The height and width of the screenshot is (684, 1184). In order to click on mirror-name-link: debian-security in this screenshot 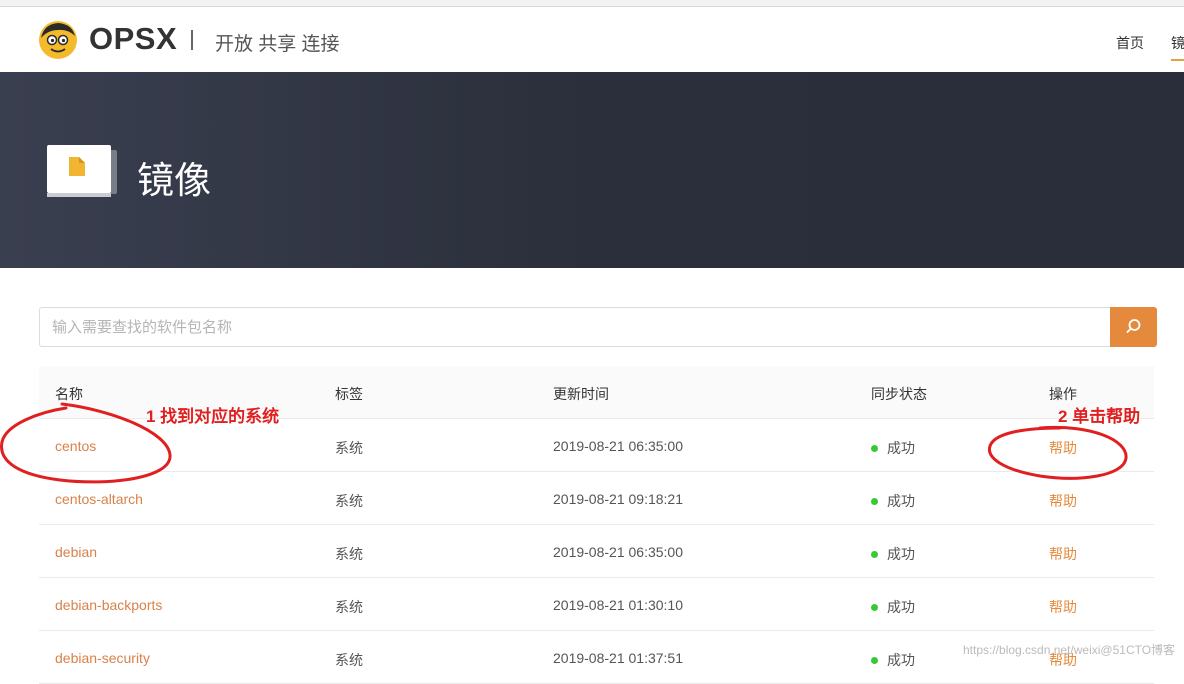, I will do `click(102, 658)`.